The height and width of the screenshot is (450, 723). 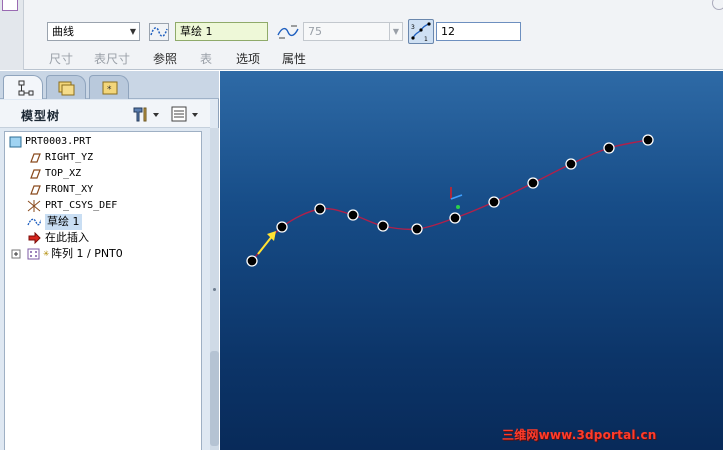 I want to click on favorites-icon: *, so click(x=110, y=88).